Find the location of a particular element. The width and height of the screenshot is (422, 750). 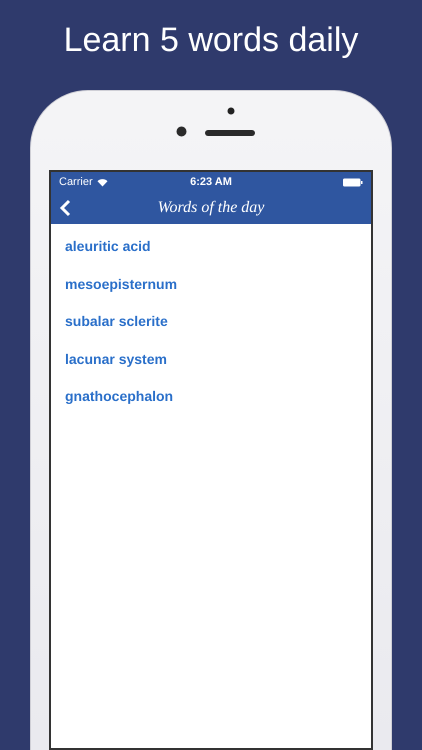

word-link: lacunar system is located at coordinates (116, 359).